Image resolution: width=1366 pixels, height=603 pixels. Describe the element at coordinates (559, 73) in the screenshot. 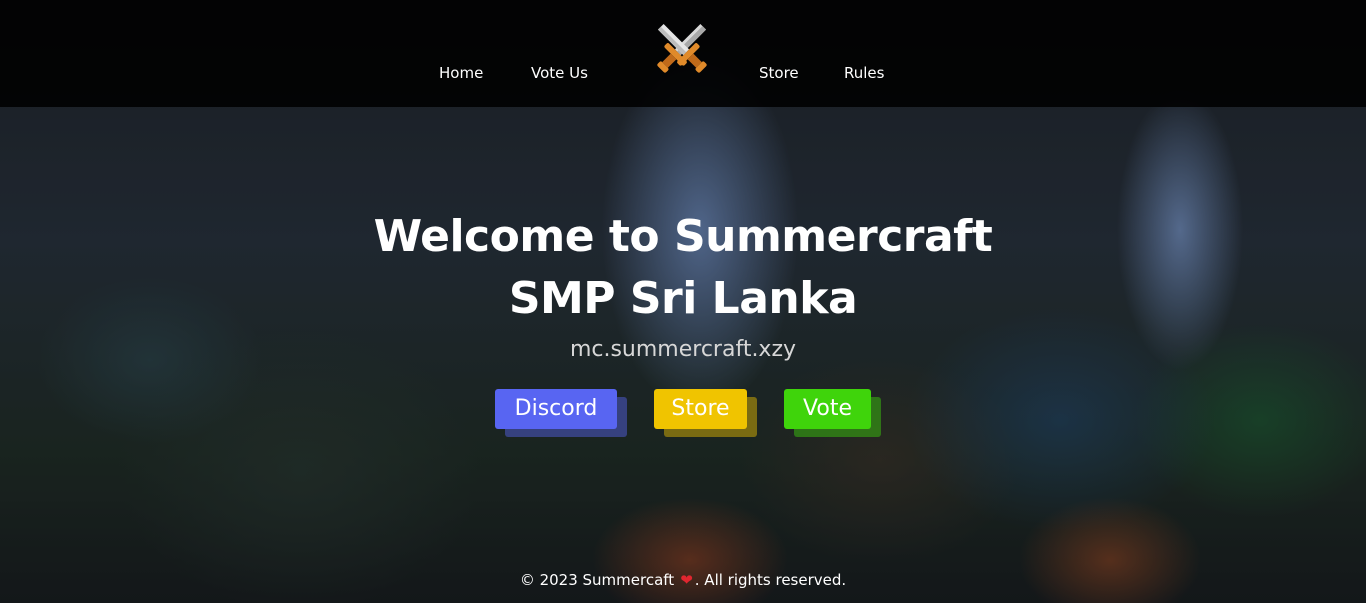

I see `nav-vote-us-link: Vote Us` at that location.